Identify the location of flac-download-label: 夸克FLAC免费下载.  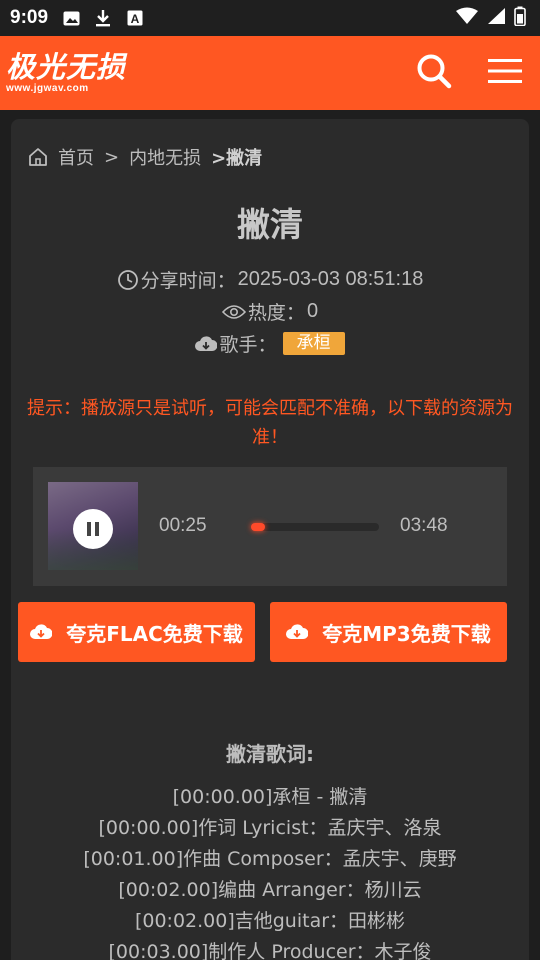
(154, 633).